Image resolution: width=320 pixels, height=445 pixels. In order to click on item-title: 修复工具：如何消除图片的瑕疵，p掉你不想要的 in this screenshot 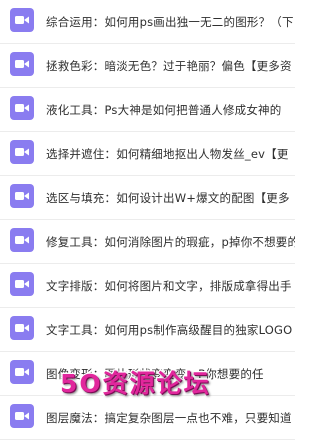, I will do `click(170, 241)`.